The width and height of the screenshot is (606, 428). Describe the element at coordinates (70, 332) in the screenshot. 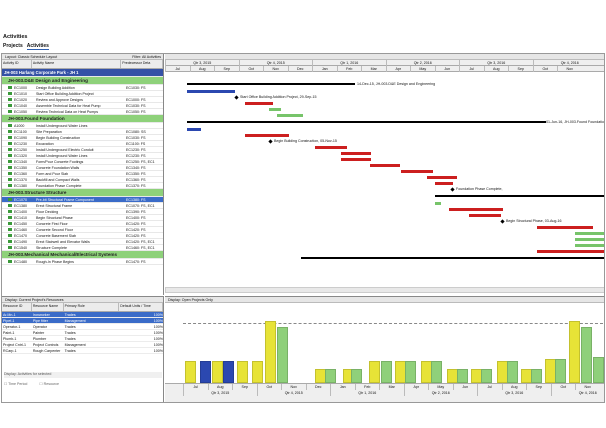

I see `resource-role: Trades` at that location.